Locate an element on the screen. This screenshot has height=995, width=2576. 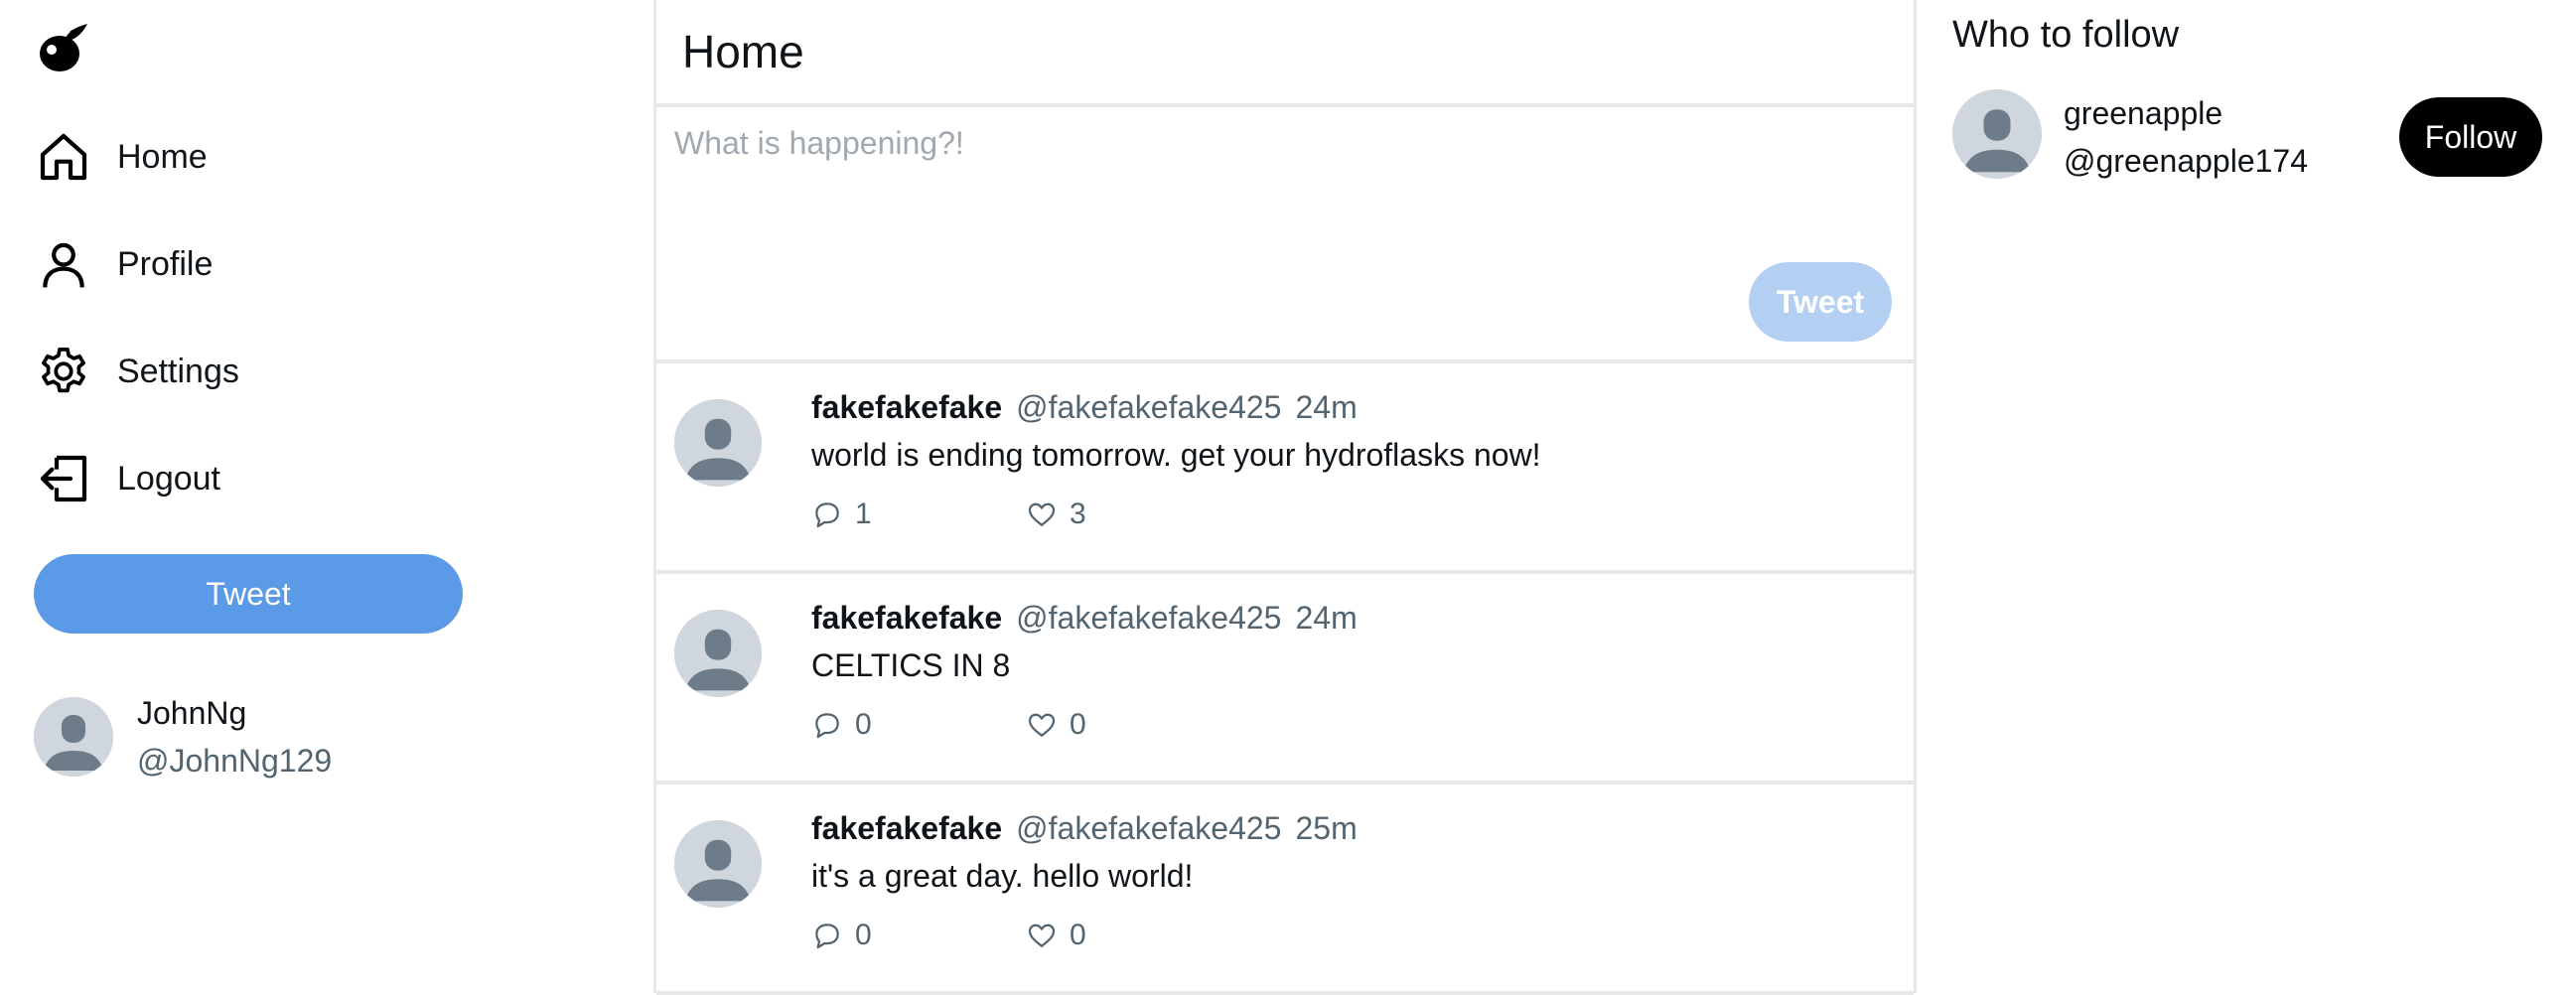
like-button: 3 is located at coordinates (1056, 514).